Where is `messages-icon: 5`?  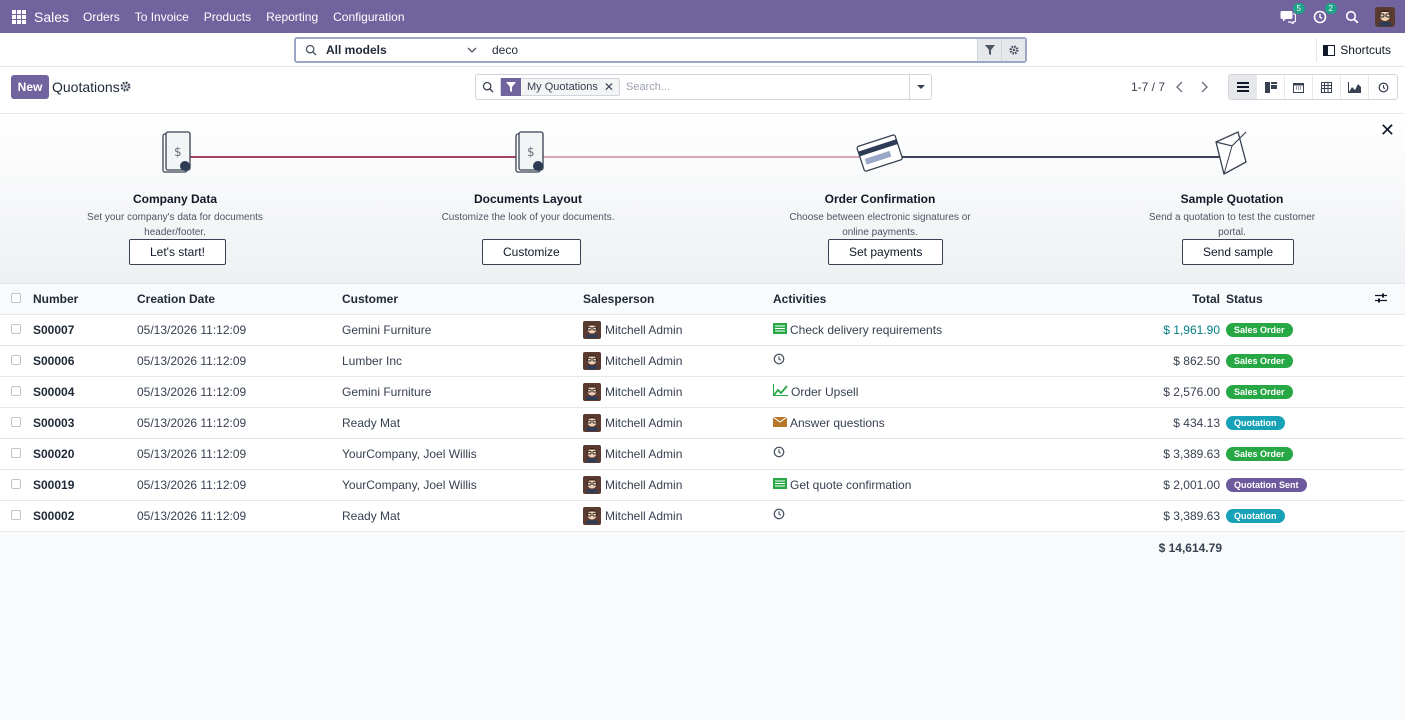 messages-icon: 5 is located at coordinates (1292, 14).